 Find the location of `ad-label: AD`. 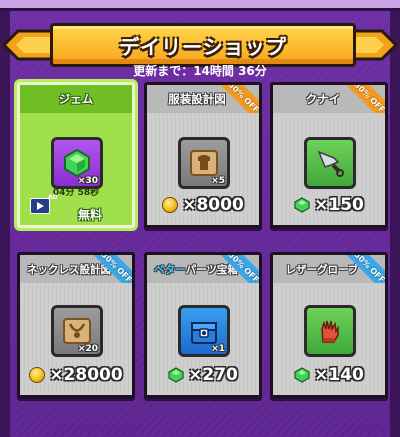

ad-label: AD is located at coordinates (53, 197).